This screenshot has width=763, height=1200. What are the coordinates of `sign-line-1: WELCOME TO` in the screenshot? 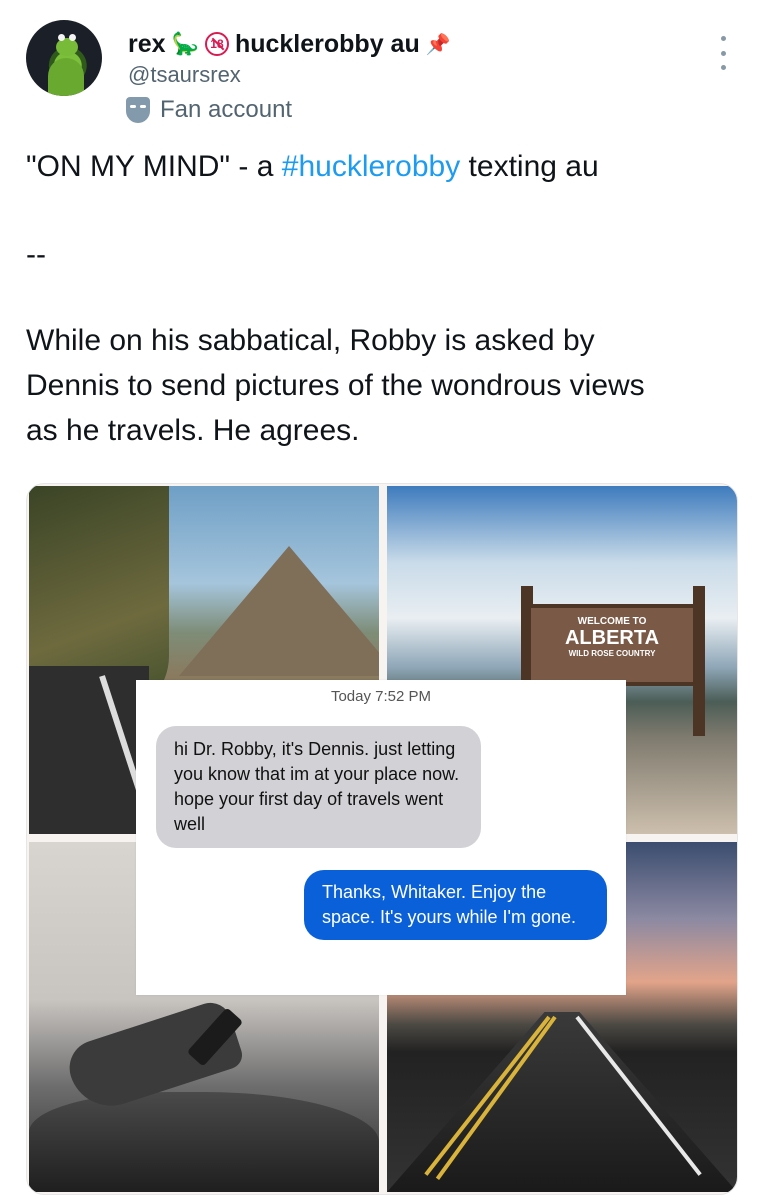 It's located at (612, 621).